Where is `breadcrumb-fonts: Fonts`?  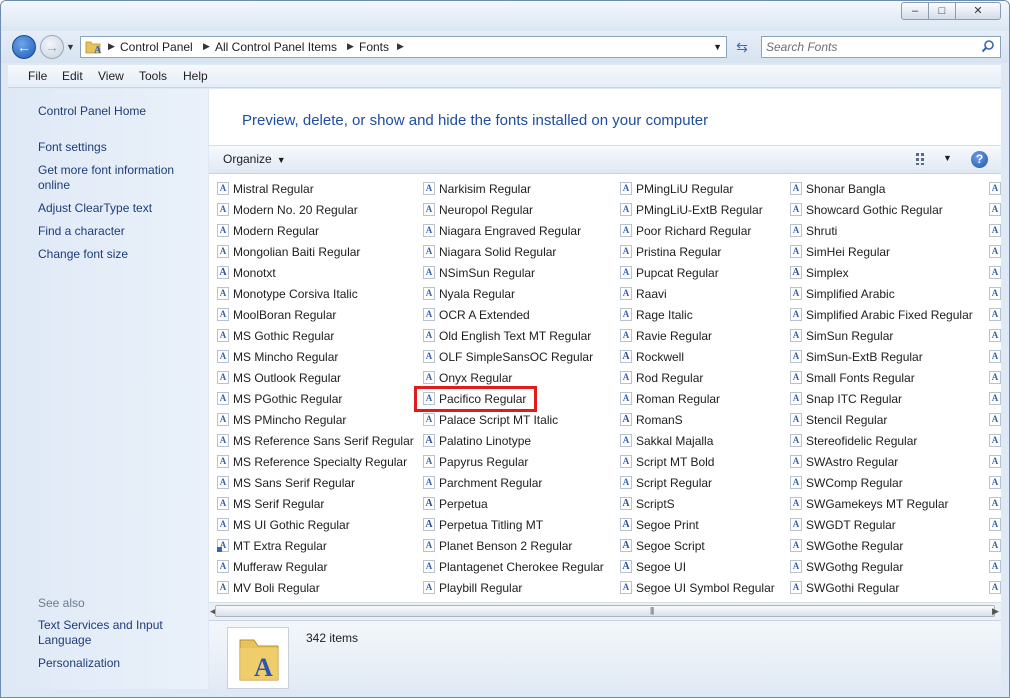
breadcrumb-fonts: Fonts is located at coordinates (374, 47).